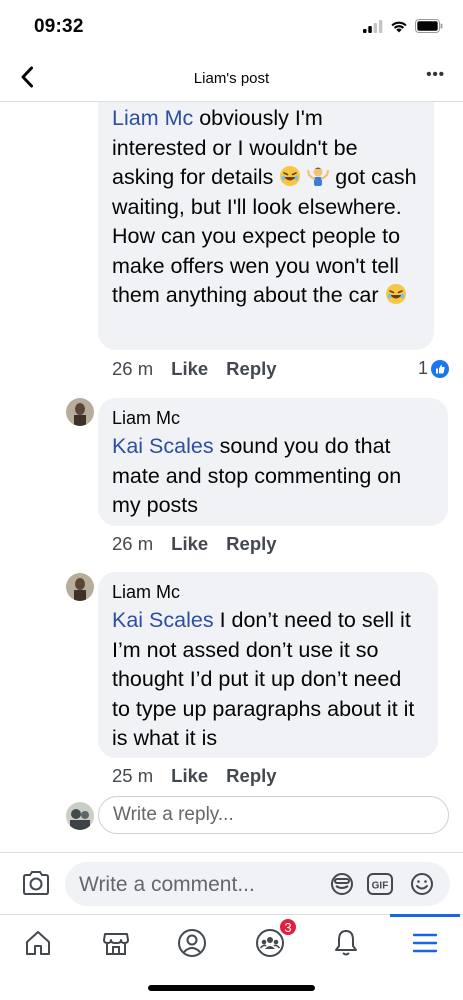  Describe the element at coordinates (435, 74) in the screenshot. I see `more-options-button: •••` at that location.